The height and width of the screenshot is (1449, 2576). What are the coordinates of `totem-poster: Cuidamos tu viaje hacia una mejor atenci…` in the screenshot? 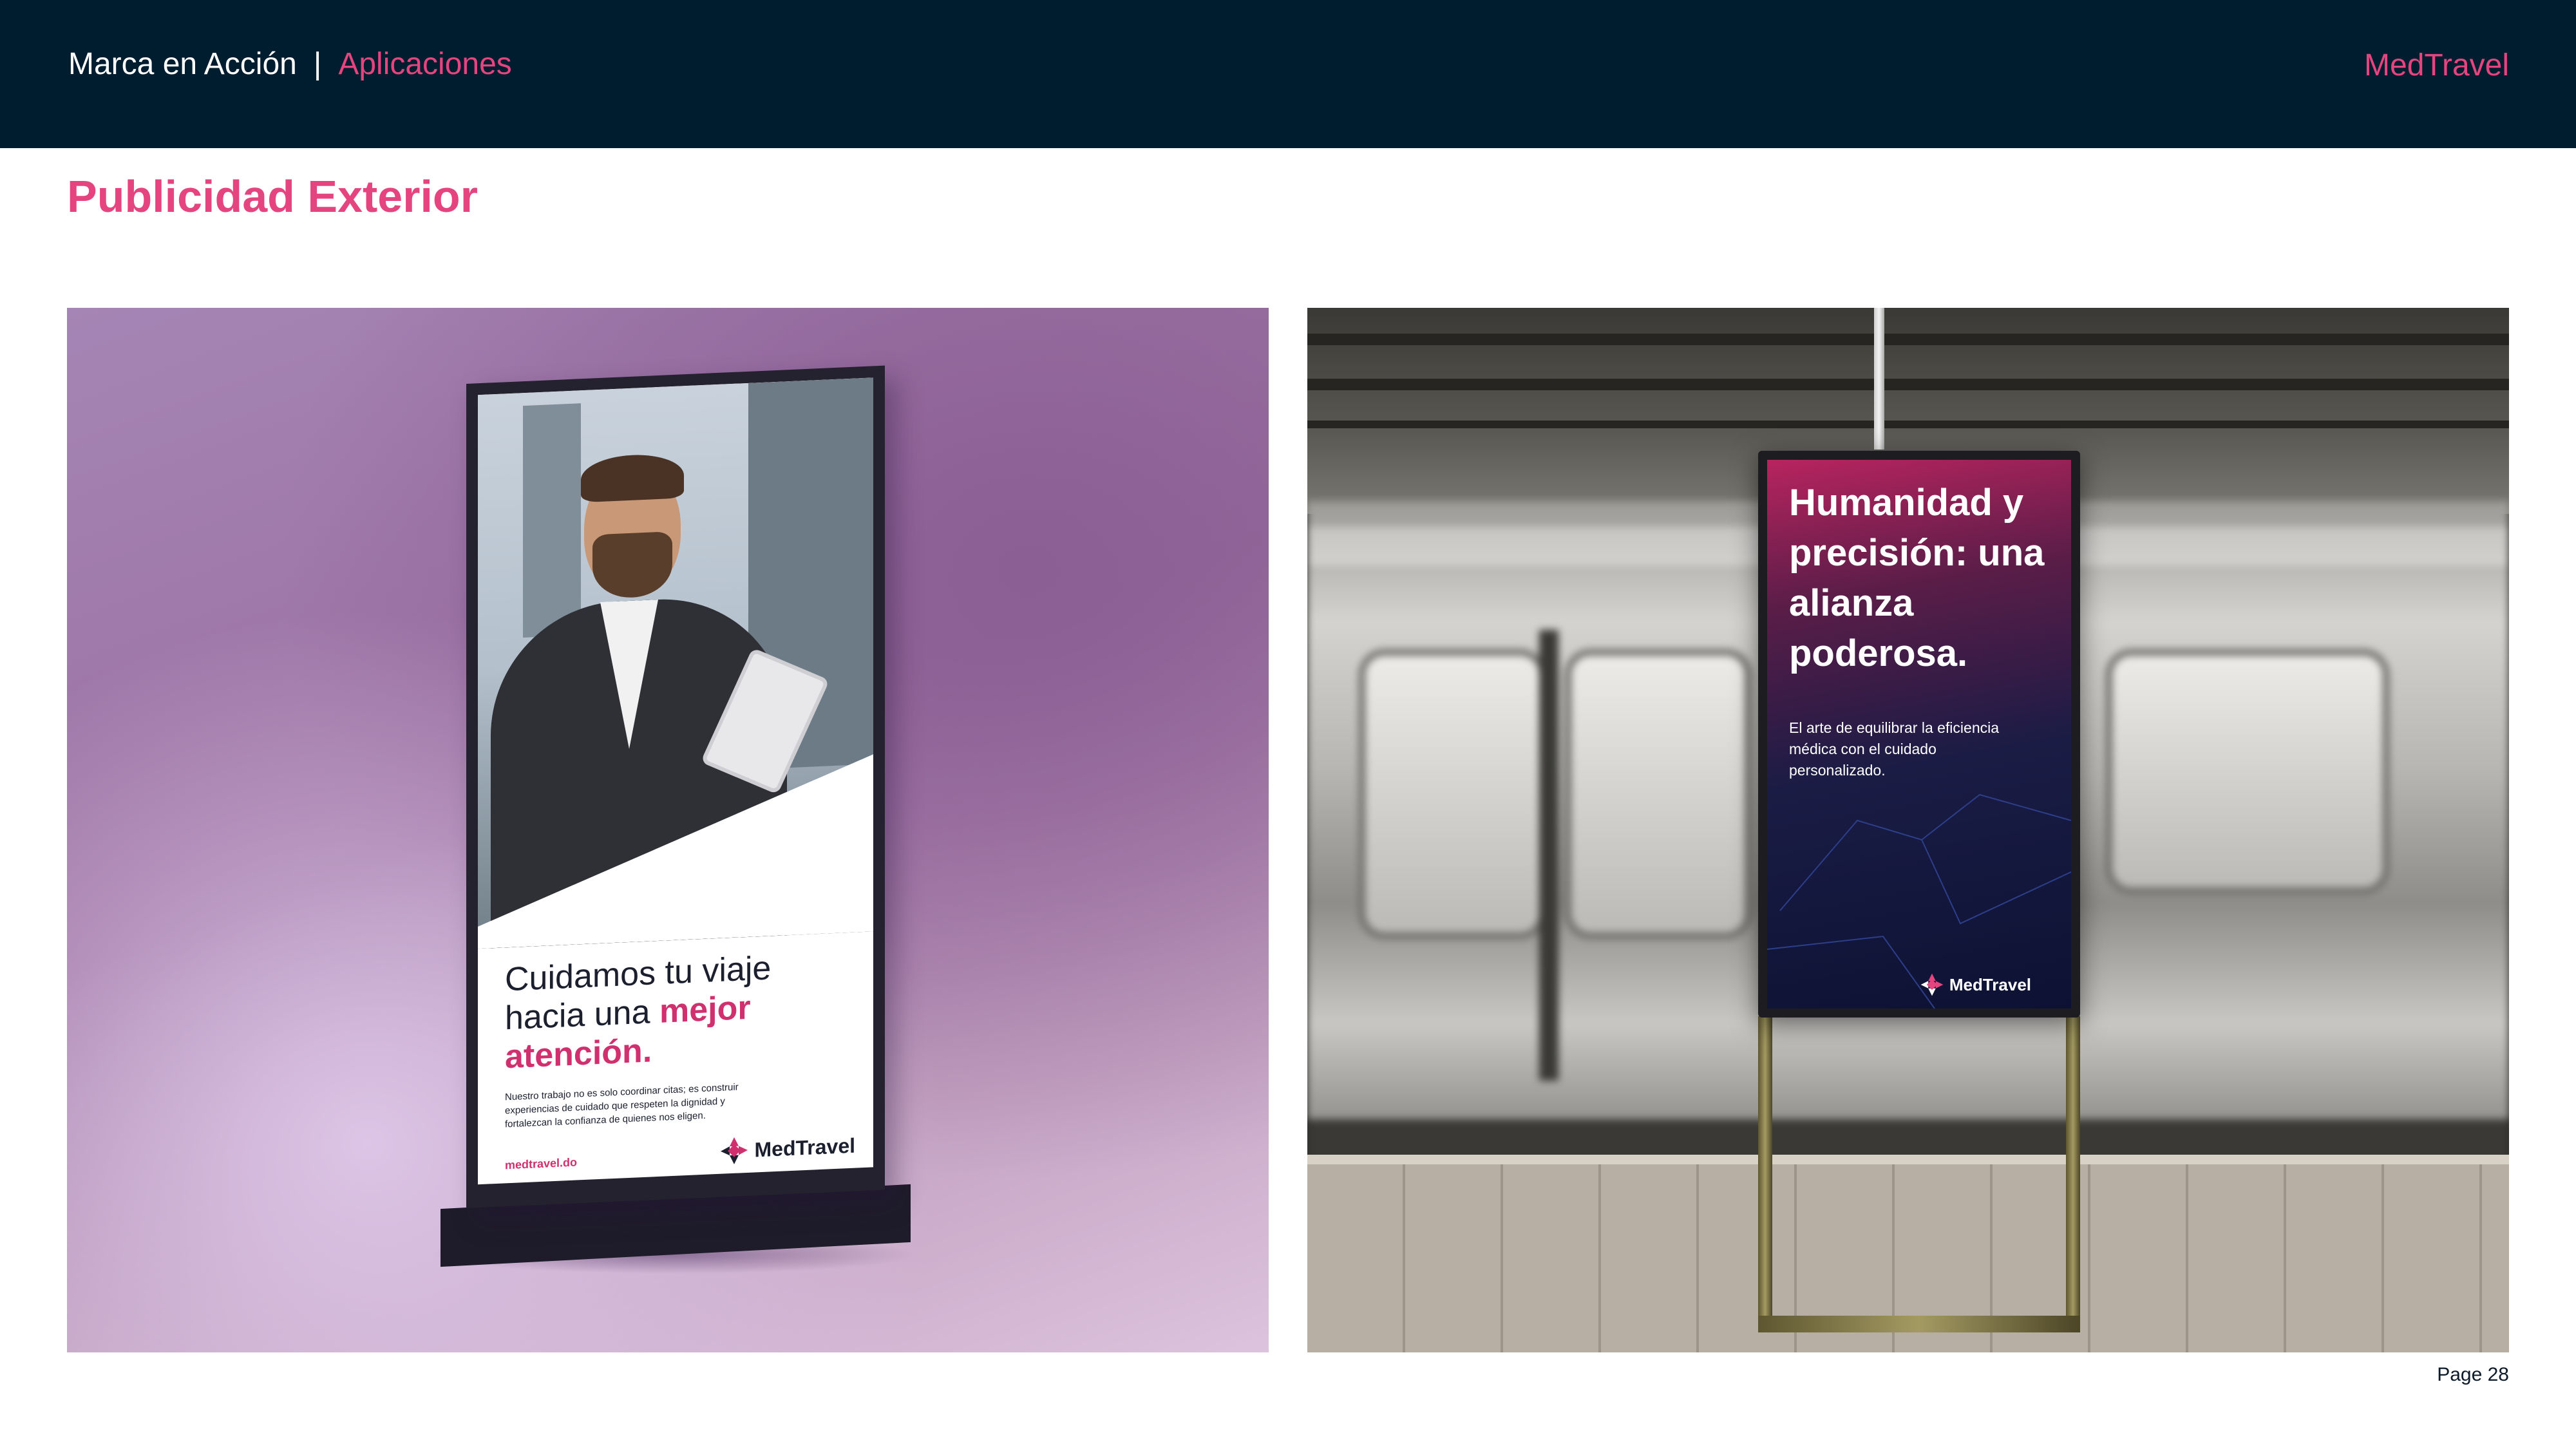 It's located at (676, 781).